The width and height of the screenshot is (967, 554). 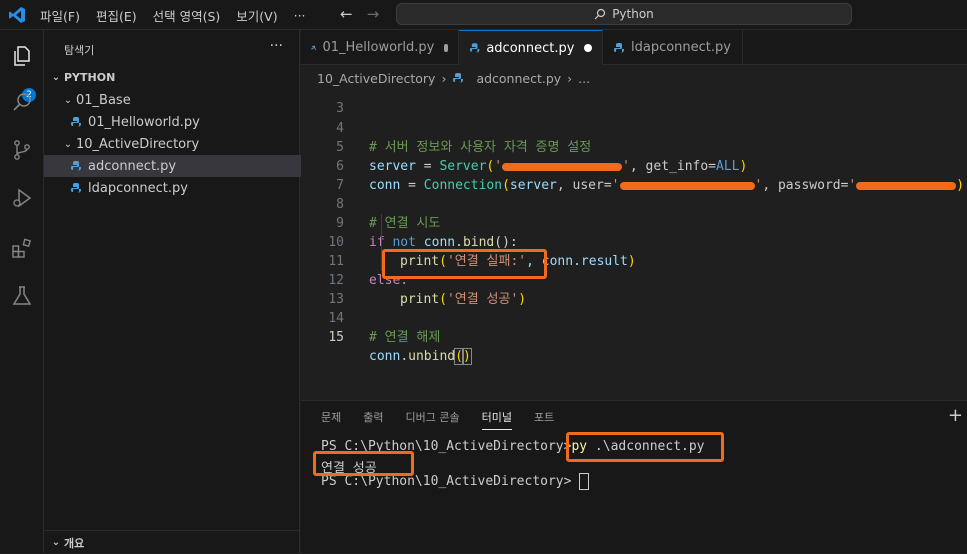 What do you see at coordinates (955, 415) in the screenshot?
I see `add-terminal-icon: +` at bounding box center [955, 415].